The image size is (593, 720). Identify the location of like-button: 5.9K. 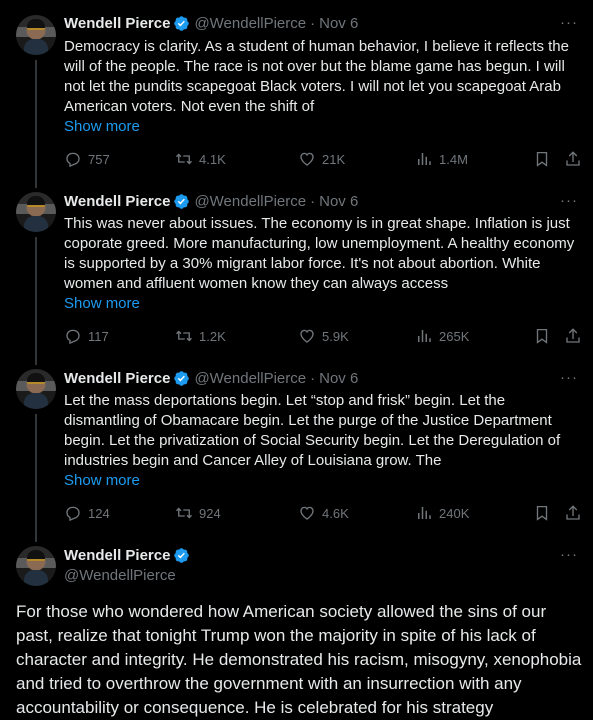
(323, 336).